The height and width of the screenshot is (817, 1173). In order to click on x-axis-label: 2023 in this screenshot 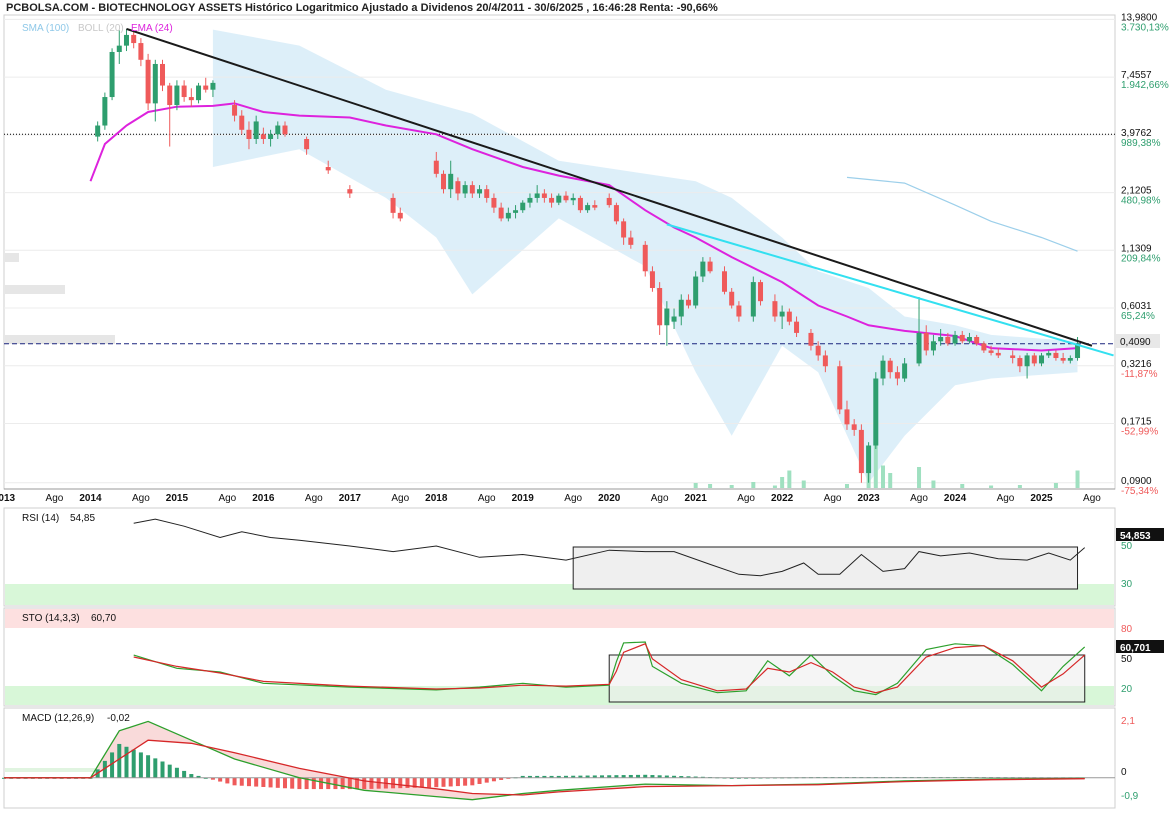, I will do `click(868, 498)`.